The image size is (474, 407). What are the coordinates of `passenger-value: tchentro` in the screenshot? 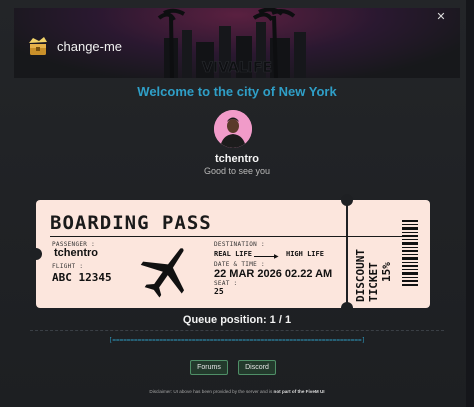 It's located at (76, 253).